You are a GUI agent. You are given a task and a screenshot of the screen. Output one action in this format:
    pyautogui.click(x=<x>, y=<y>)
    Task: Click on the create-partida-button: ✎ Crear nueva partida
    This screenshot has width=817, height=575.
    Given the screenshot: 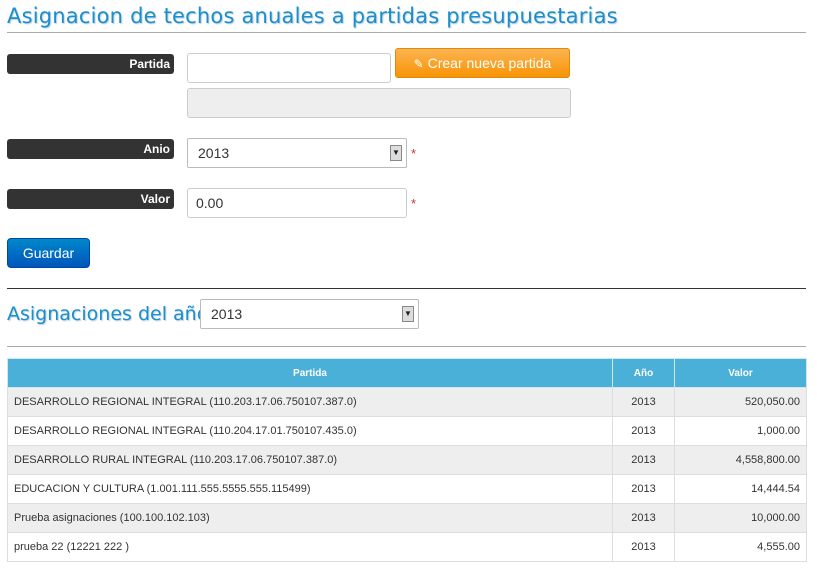 What is the action you would take?
    pyautogui.click(x=482, y=63)
    